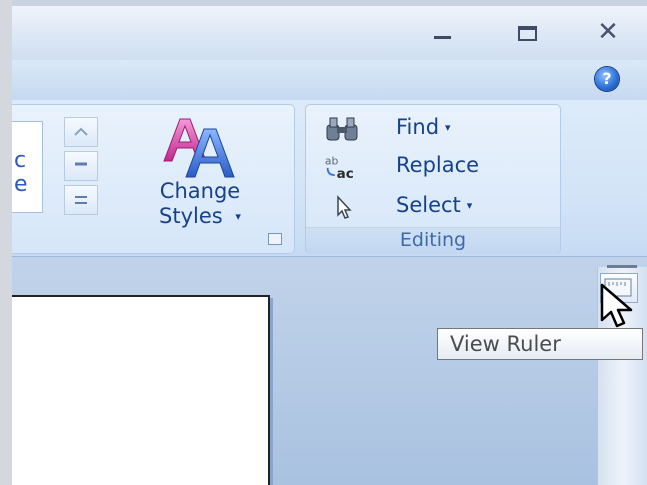 Image resolution: width=647 pixels, height=485 pixels. I want to click on chevron-up-icon, so click(81, 131).